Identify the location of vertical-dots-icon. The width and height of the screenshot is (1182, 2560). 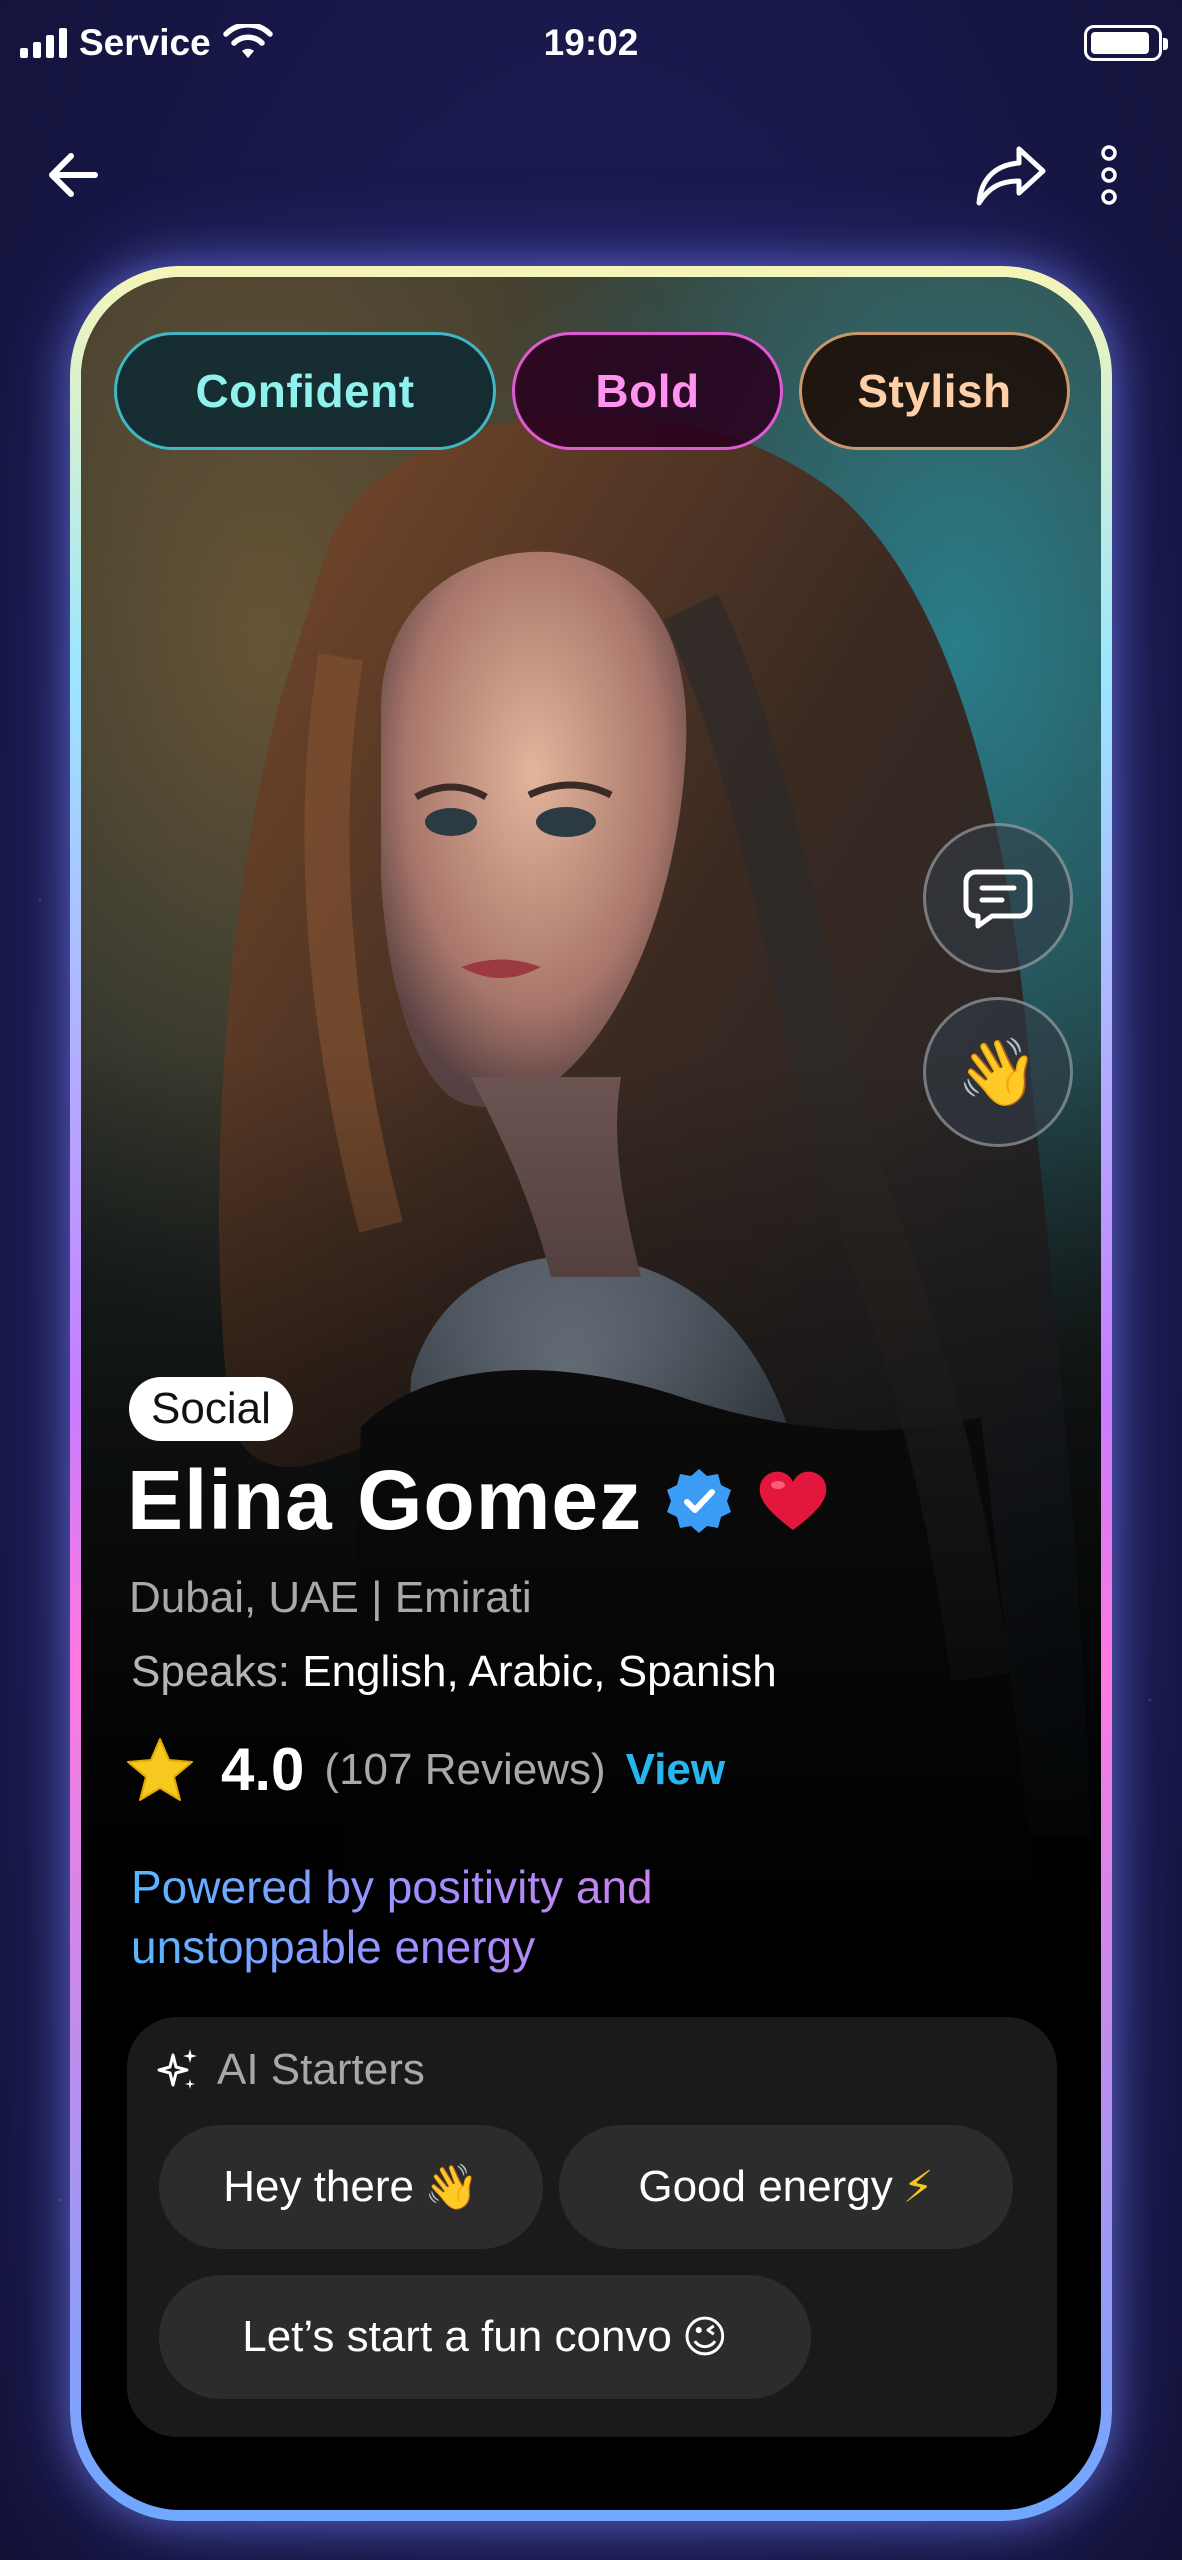
(1109, 175).